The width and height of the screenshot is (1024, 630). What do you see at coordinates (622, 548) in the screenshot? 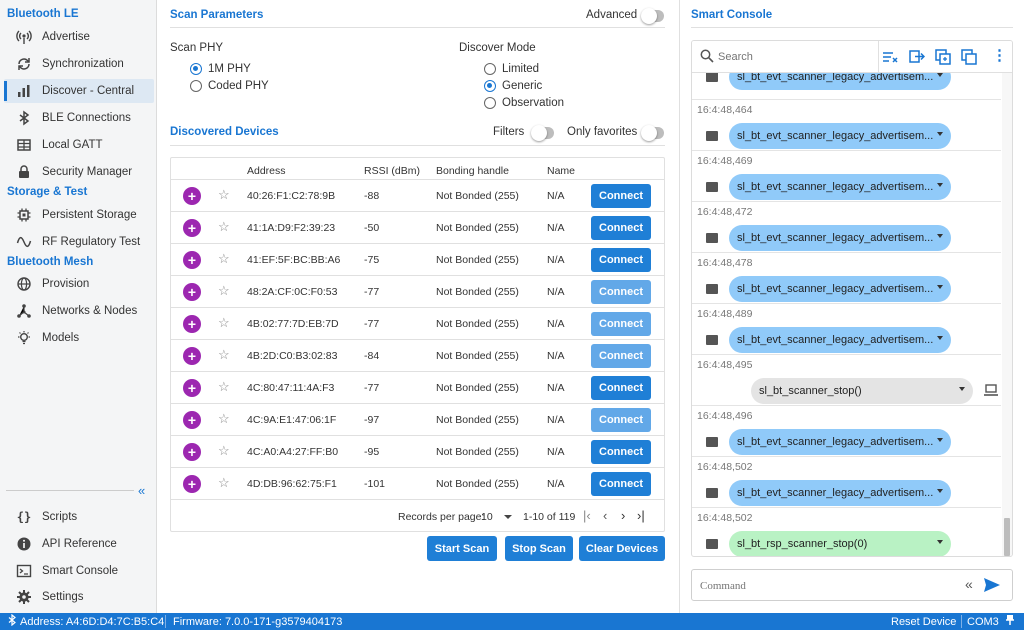
I see `clear-devices-button: Clear Devices` at bounding box center [622, 548].